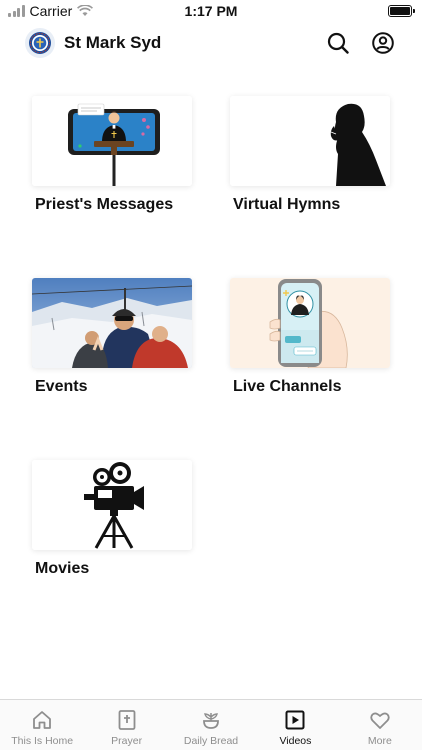 Image resolution: width=422 pixels, height=750 pixels. What do you see at coordinates (380, 720) in the screenshot?
I see `heart-icon` at bounding box center [380, 720].